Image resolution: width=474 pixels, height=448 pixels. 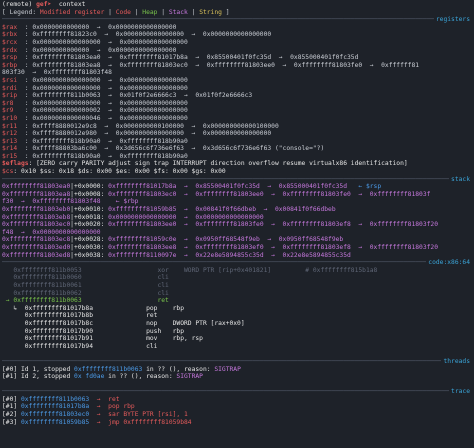 What do you see at coordinates (237, 233) in the screenshot?
I see `stack-row: f48 → 0x0000000000000000` at bounding box center [237, 233].